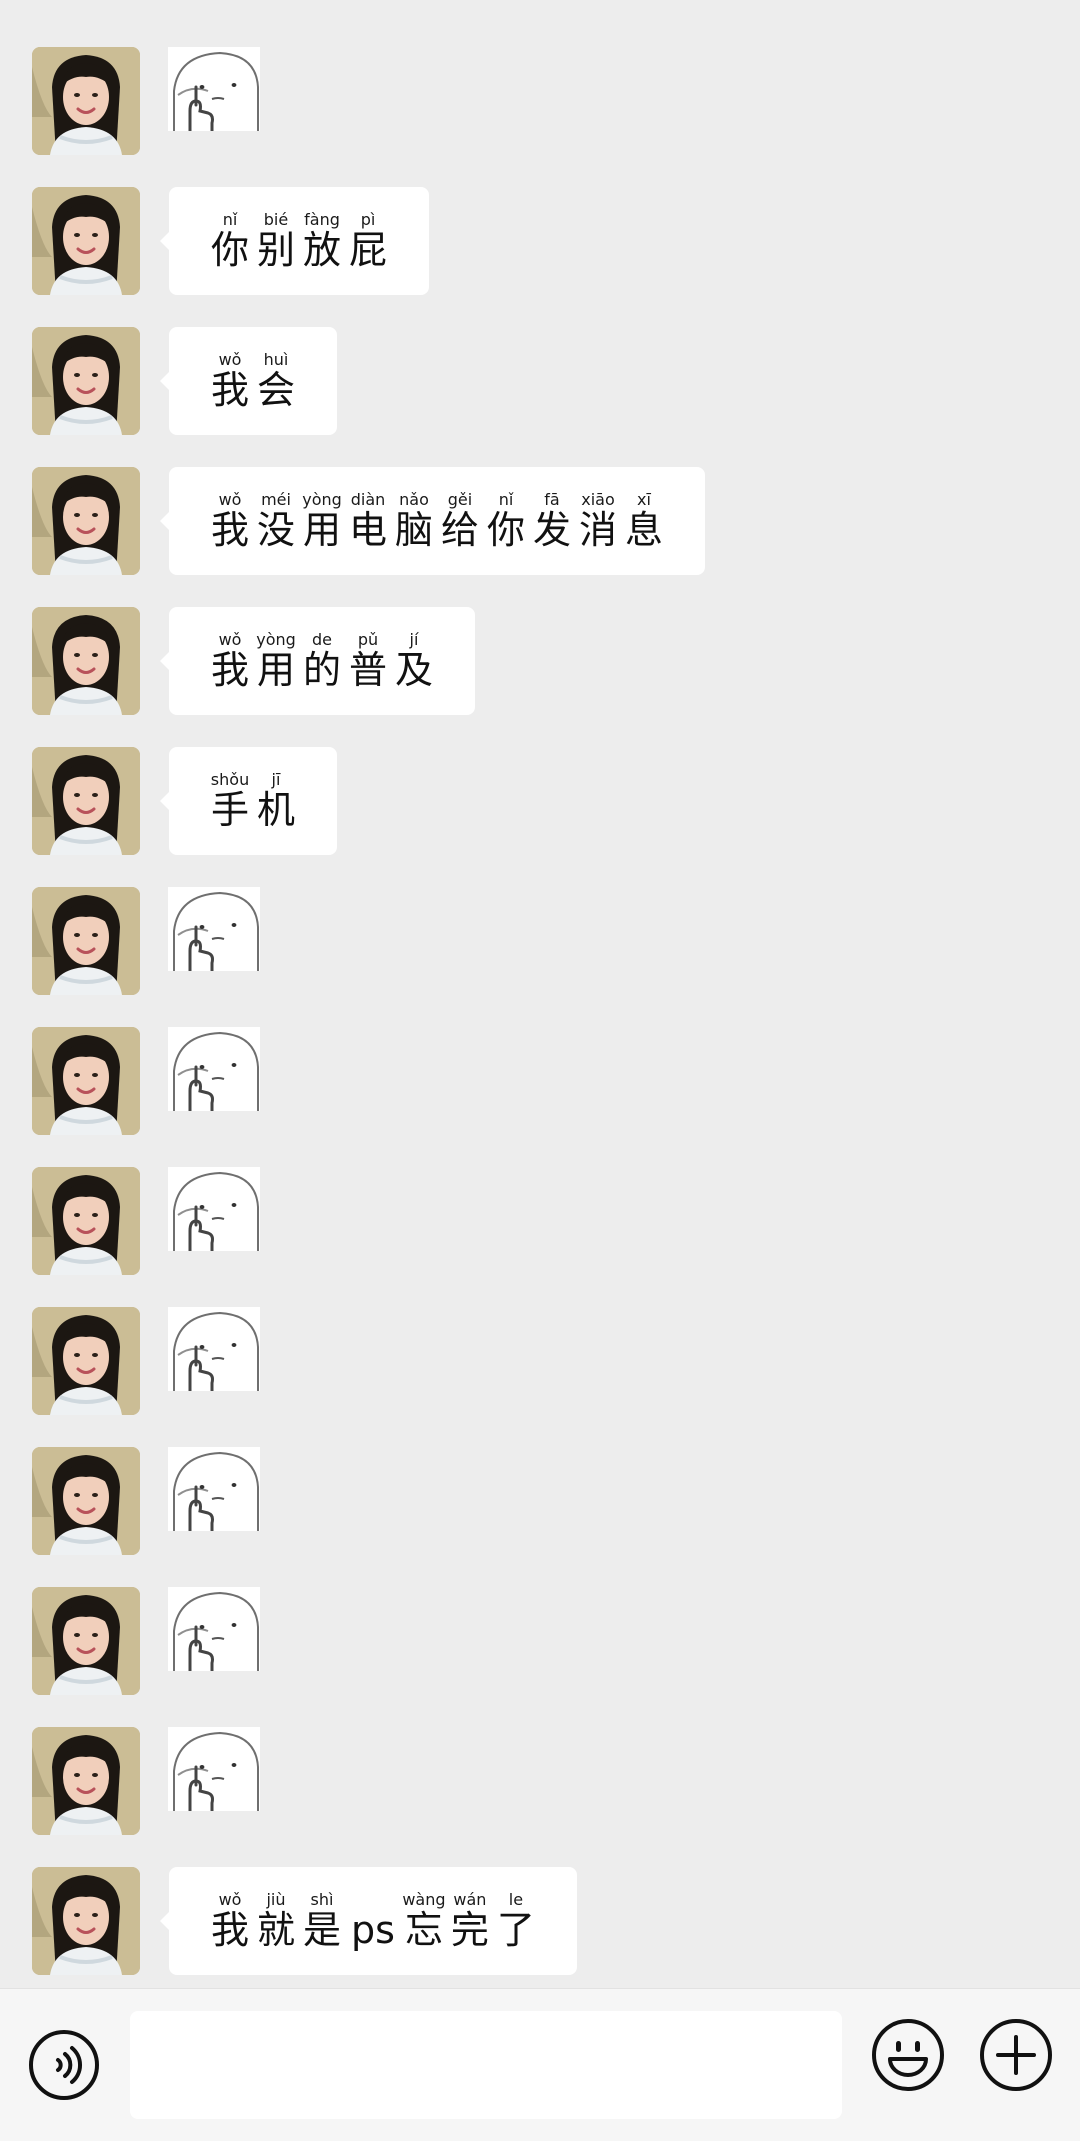 The image size is (1080, 2141). I want to click on message-char: ps, so click(373, 1921).